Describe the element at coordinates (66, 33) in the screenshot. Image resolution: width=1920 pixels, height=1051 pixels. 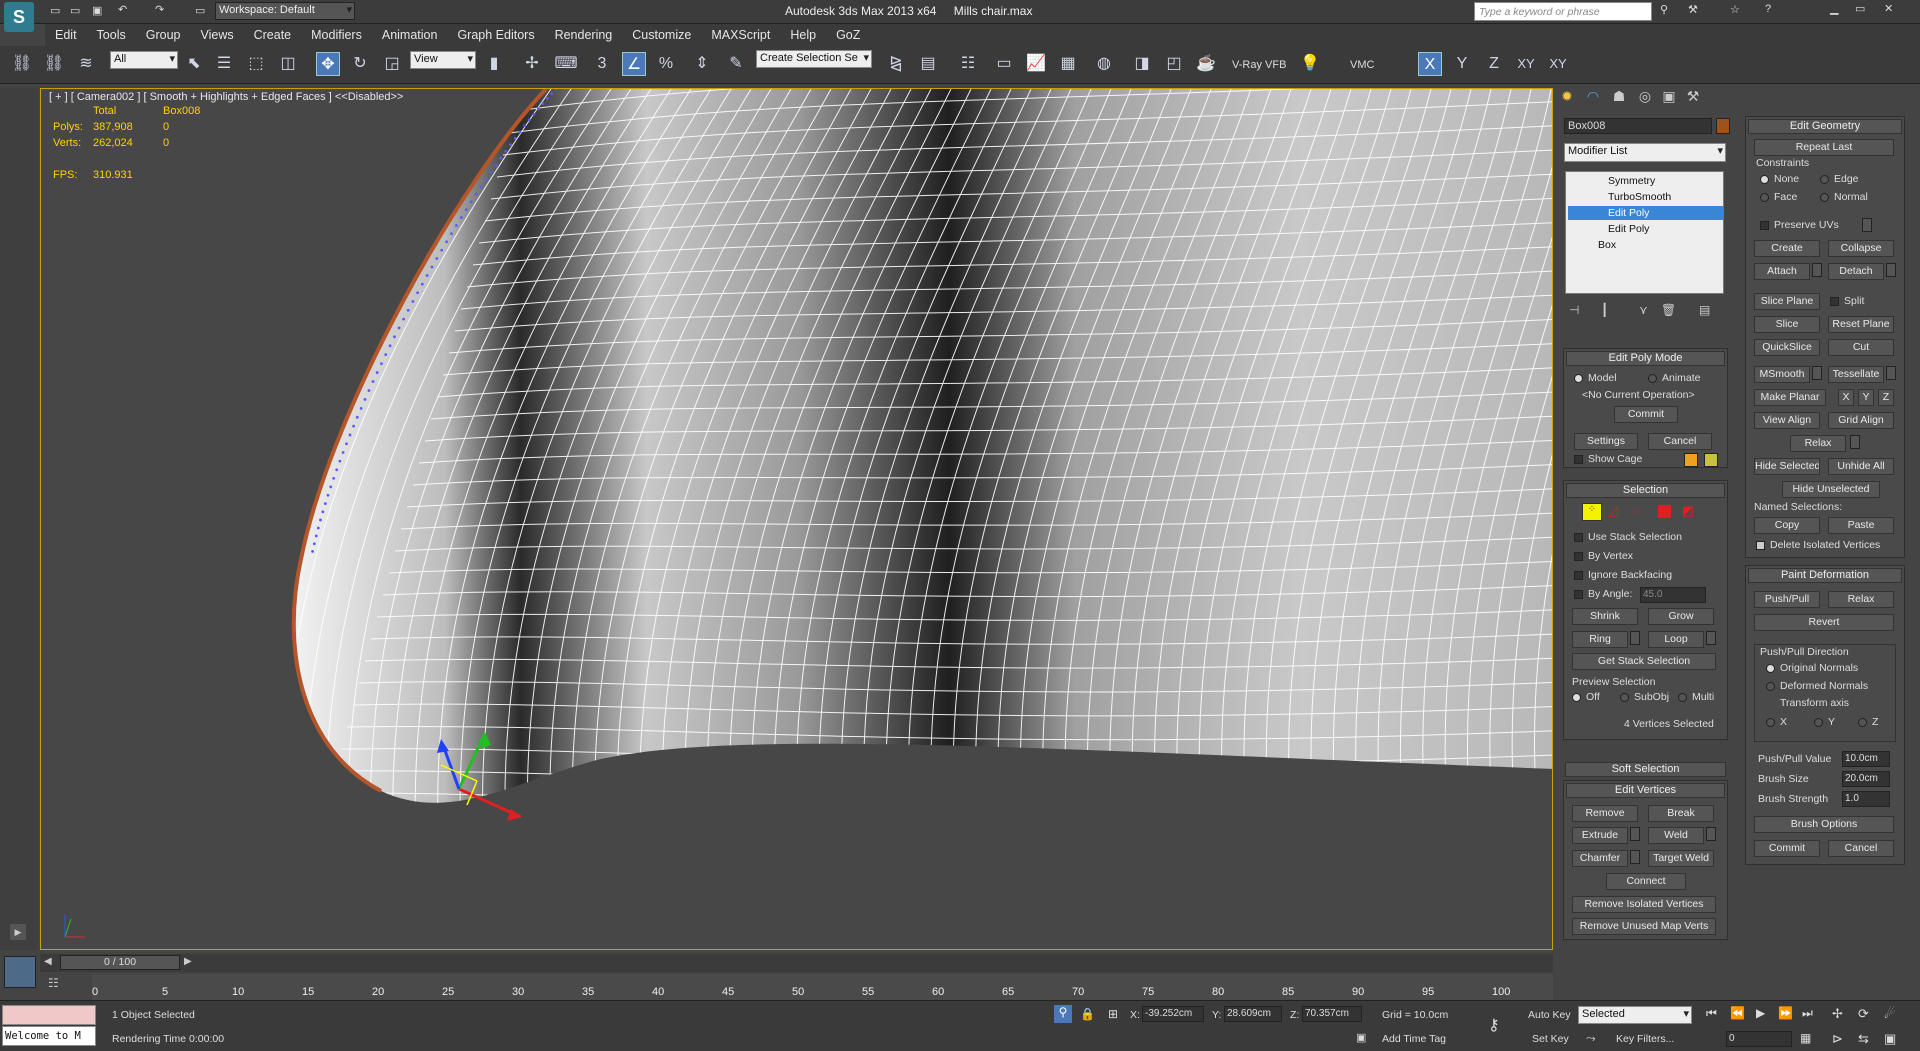
I see `menu-edit: Edit` at that location.